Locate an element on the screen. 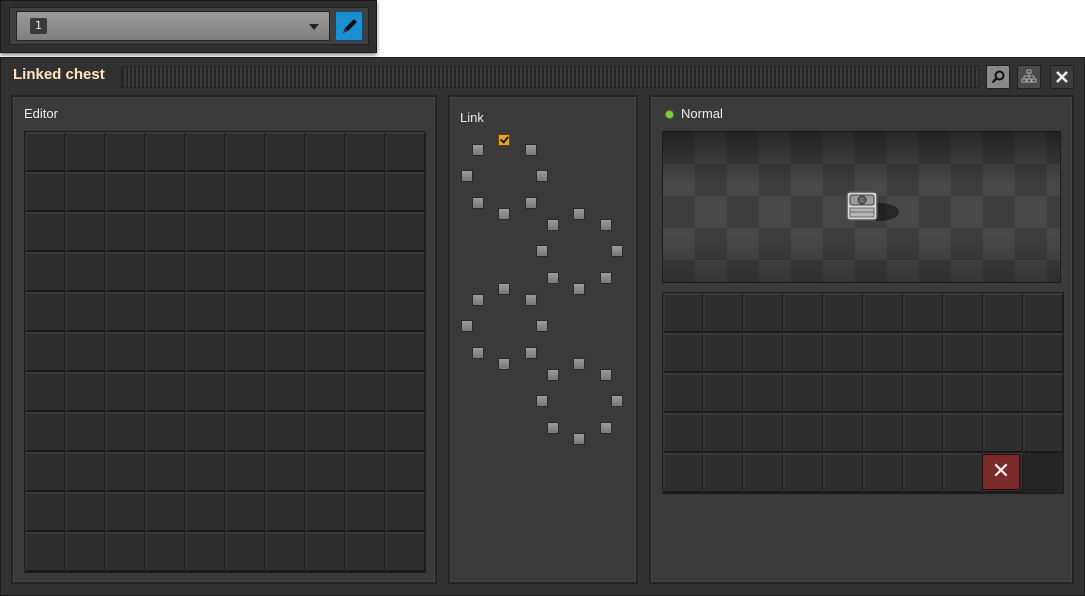 This screenshot has width=1085, height=596. network-button is located at coordinates (1029, 77).